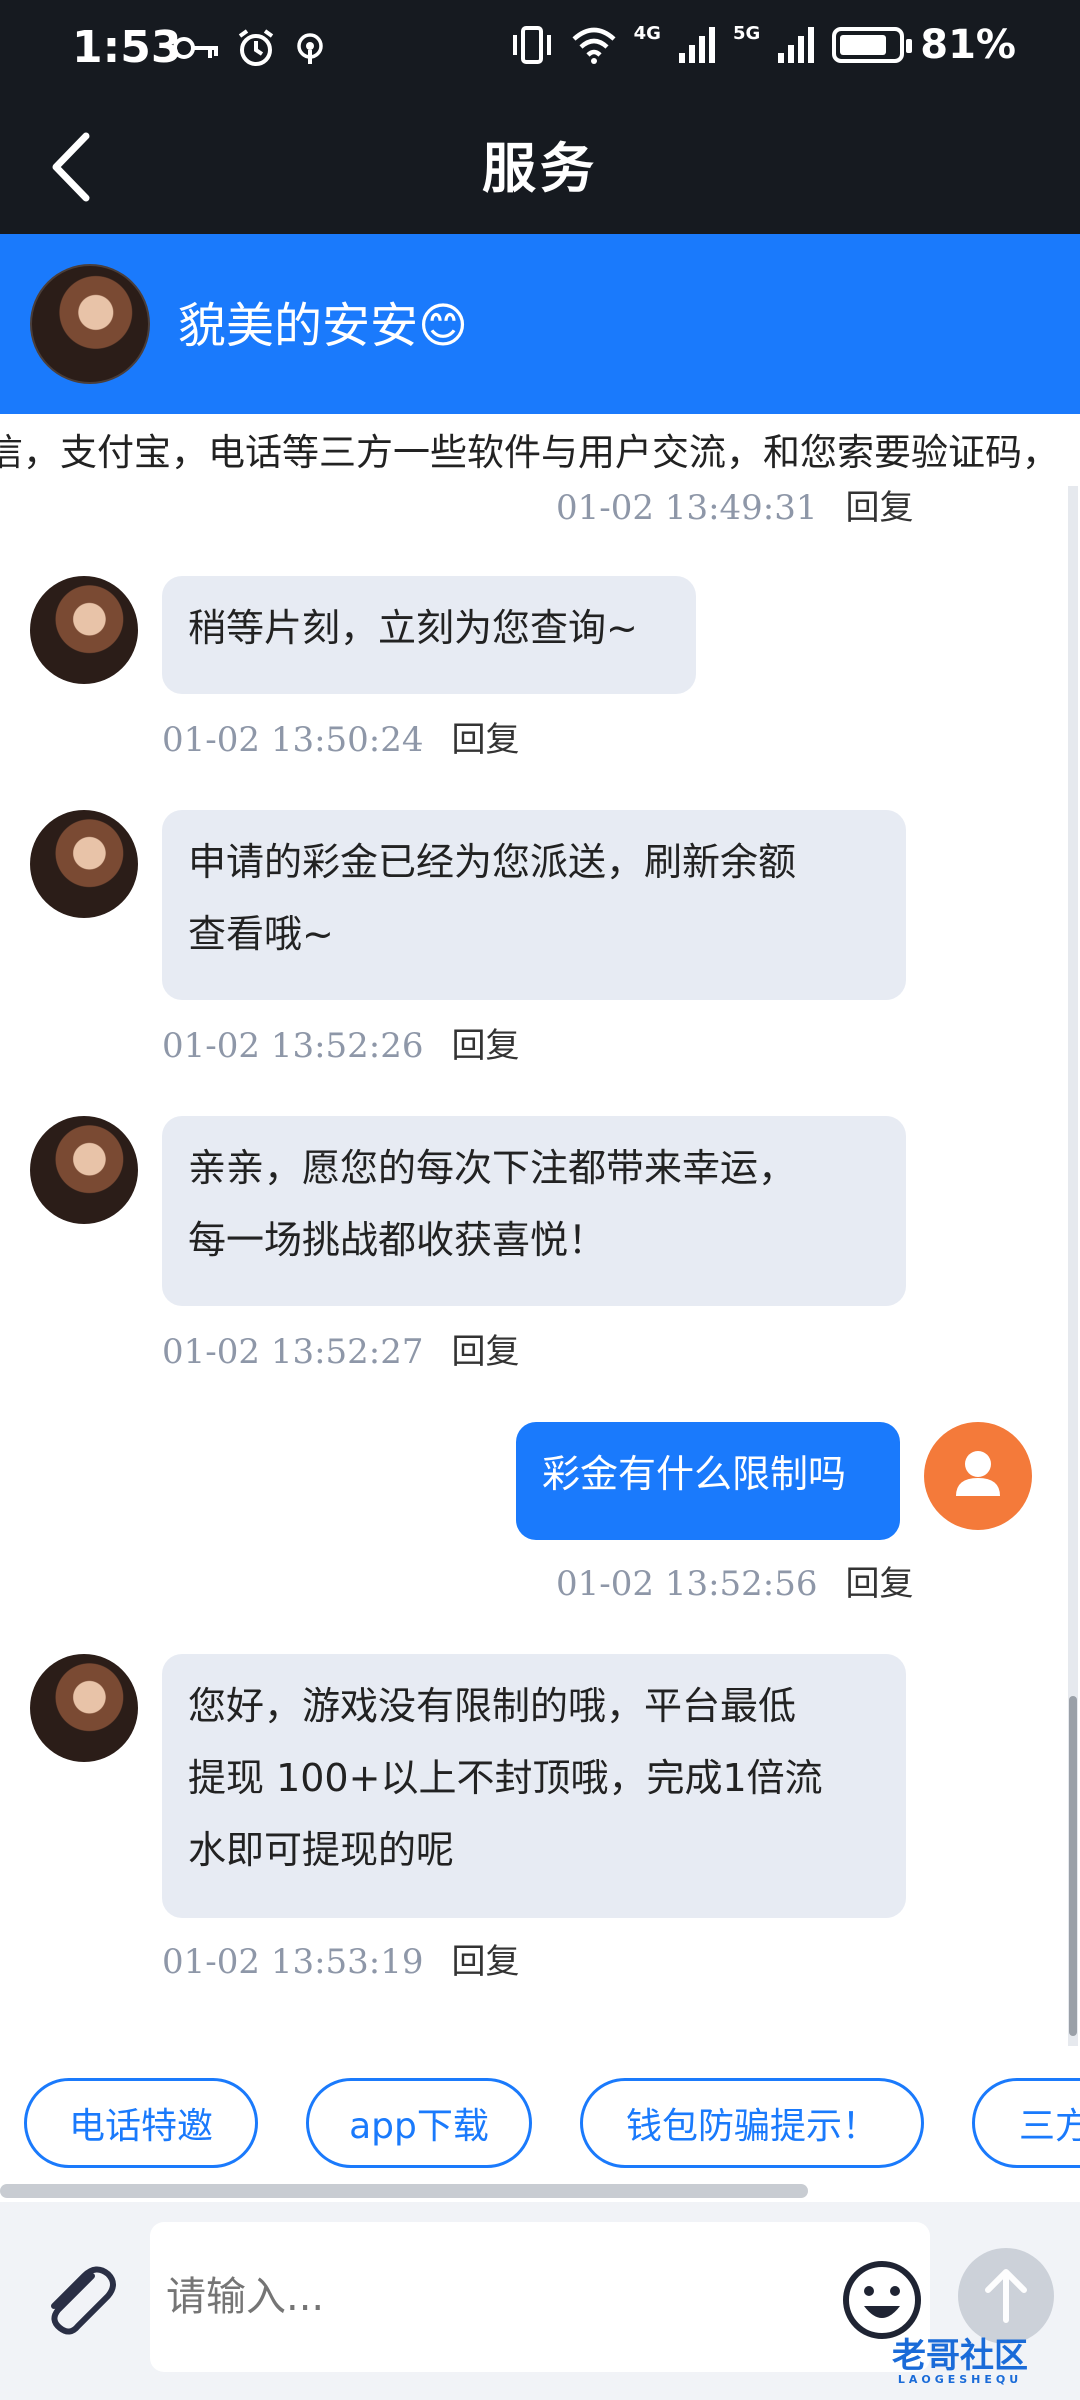 The height and width of the screenshot is (2400, 1080). Describe the element at coordinates (763, 45) in the screenshot. I see `status-right: 4G 5G 81%` at that location.